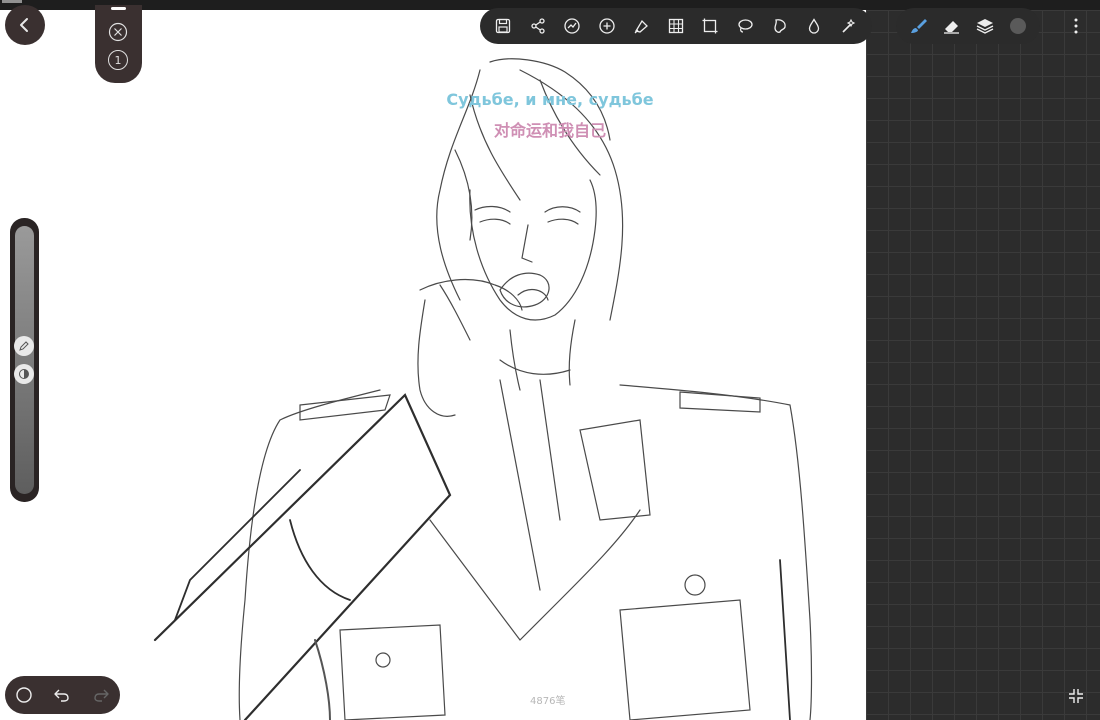  I want to click on close-icon, so click(118, 32).